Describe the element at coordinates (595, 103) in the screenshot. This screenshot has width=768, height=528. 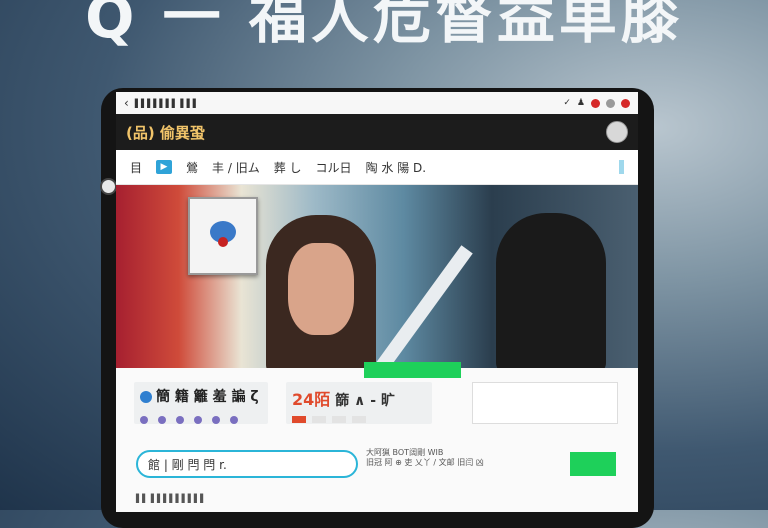
I see `record-icon` at that location.